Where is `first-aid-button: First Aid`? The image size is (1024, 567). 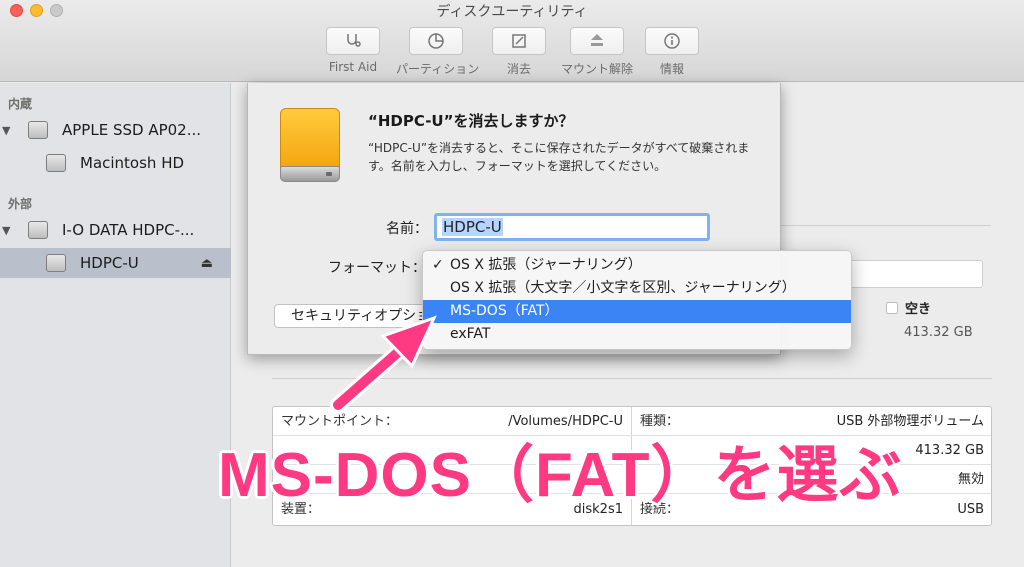 first-aid-button: First Aid is located at coordinates (353, 50).